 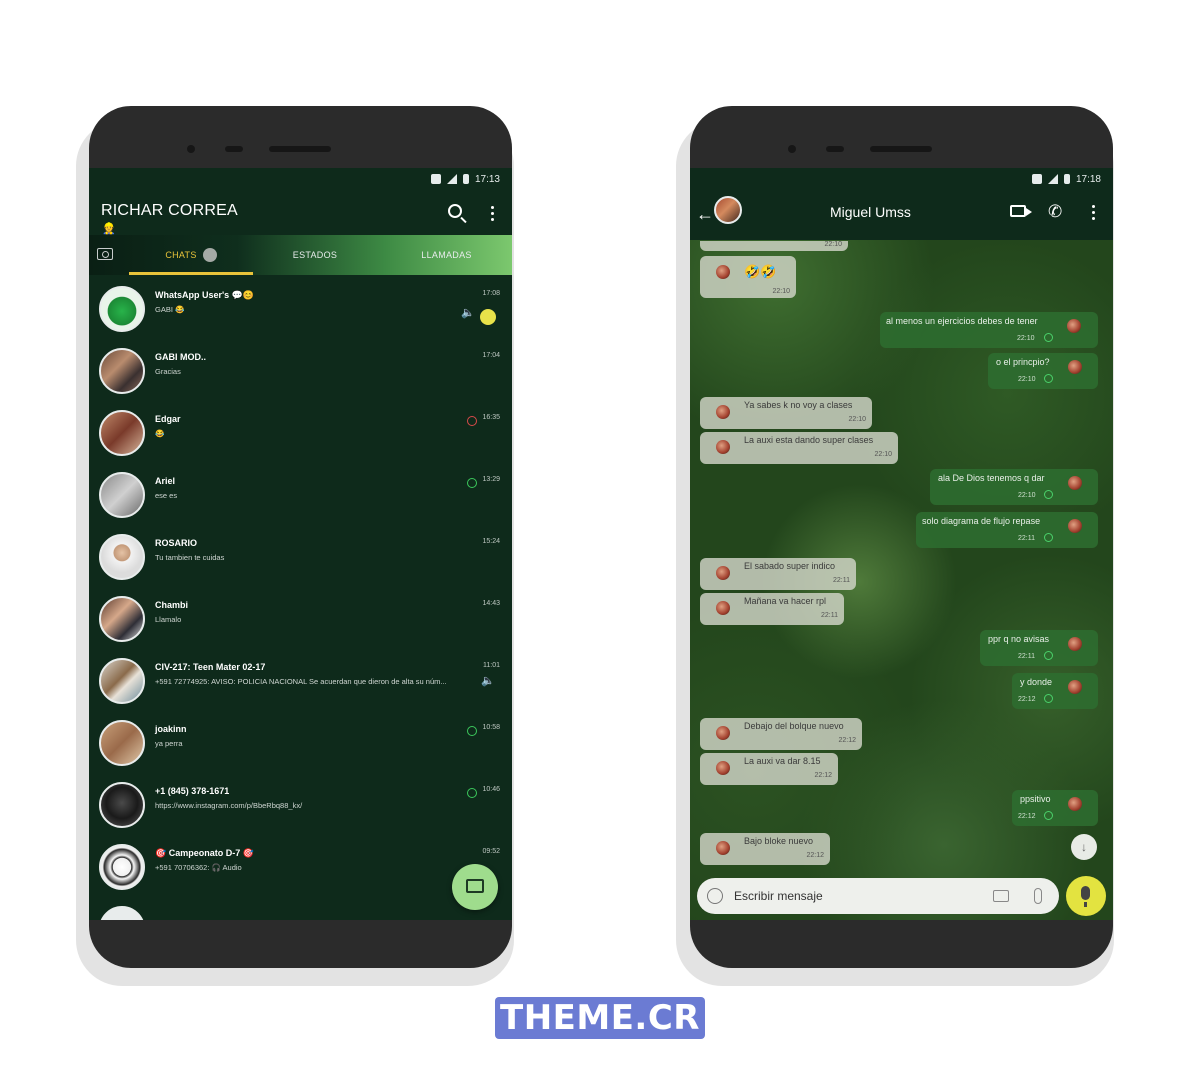 I want to click on chat-name: Chambi, so click(x=172, y=605).